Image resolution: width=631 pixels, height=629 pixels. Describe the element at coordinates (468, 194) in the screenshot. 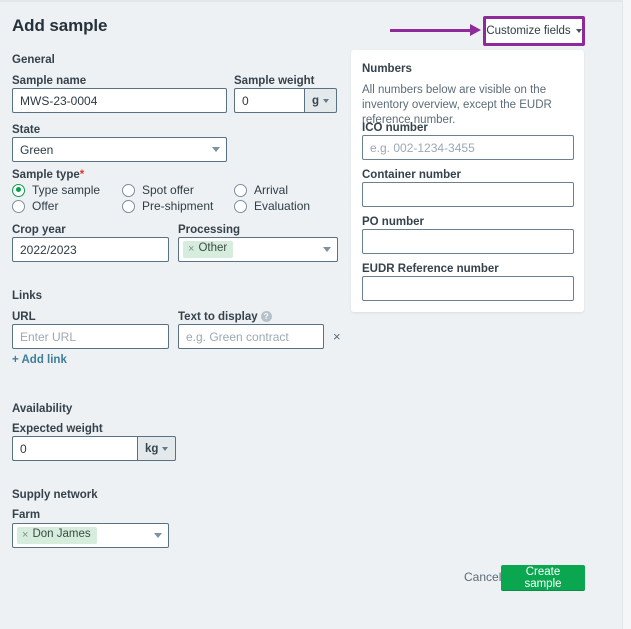

I see `container-number-input` at that location.